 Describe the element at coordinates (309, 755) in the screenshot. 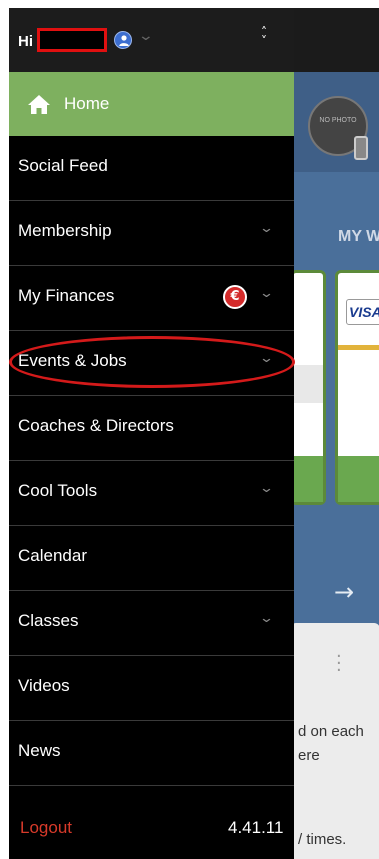

I see `info-text-line: ere` at that location.